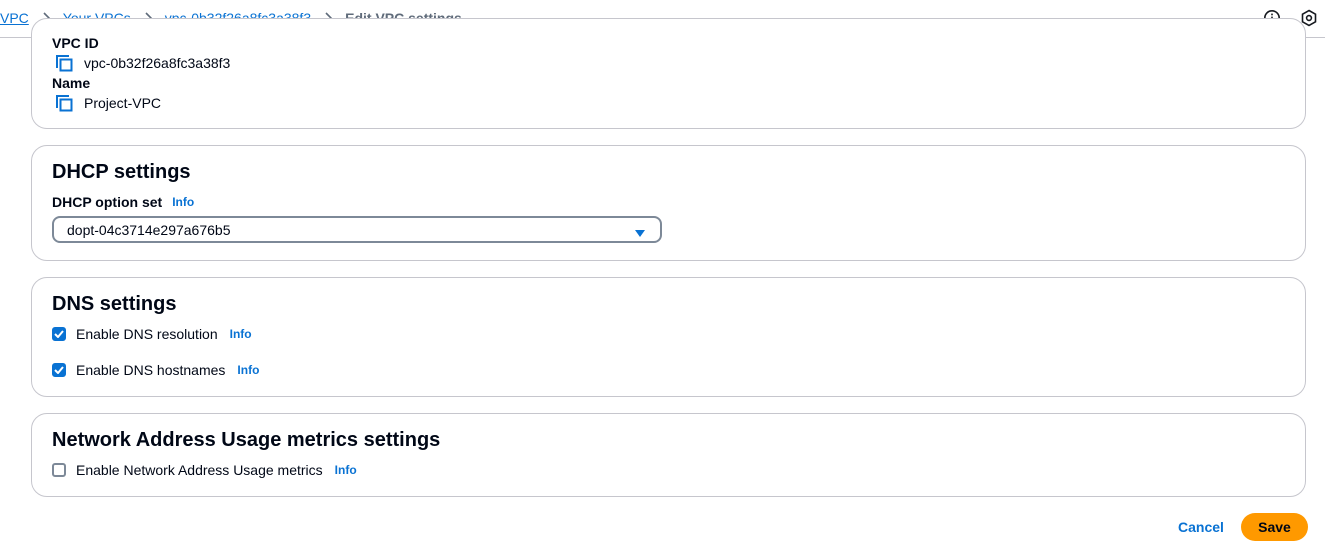 This screenshot has width=1325, height=554. I want to click on nau-metrics-label: Enable Network Address Usage metrics, so click(199, 470).